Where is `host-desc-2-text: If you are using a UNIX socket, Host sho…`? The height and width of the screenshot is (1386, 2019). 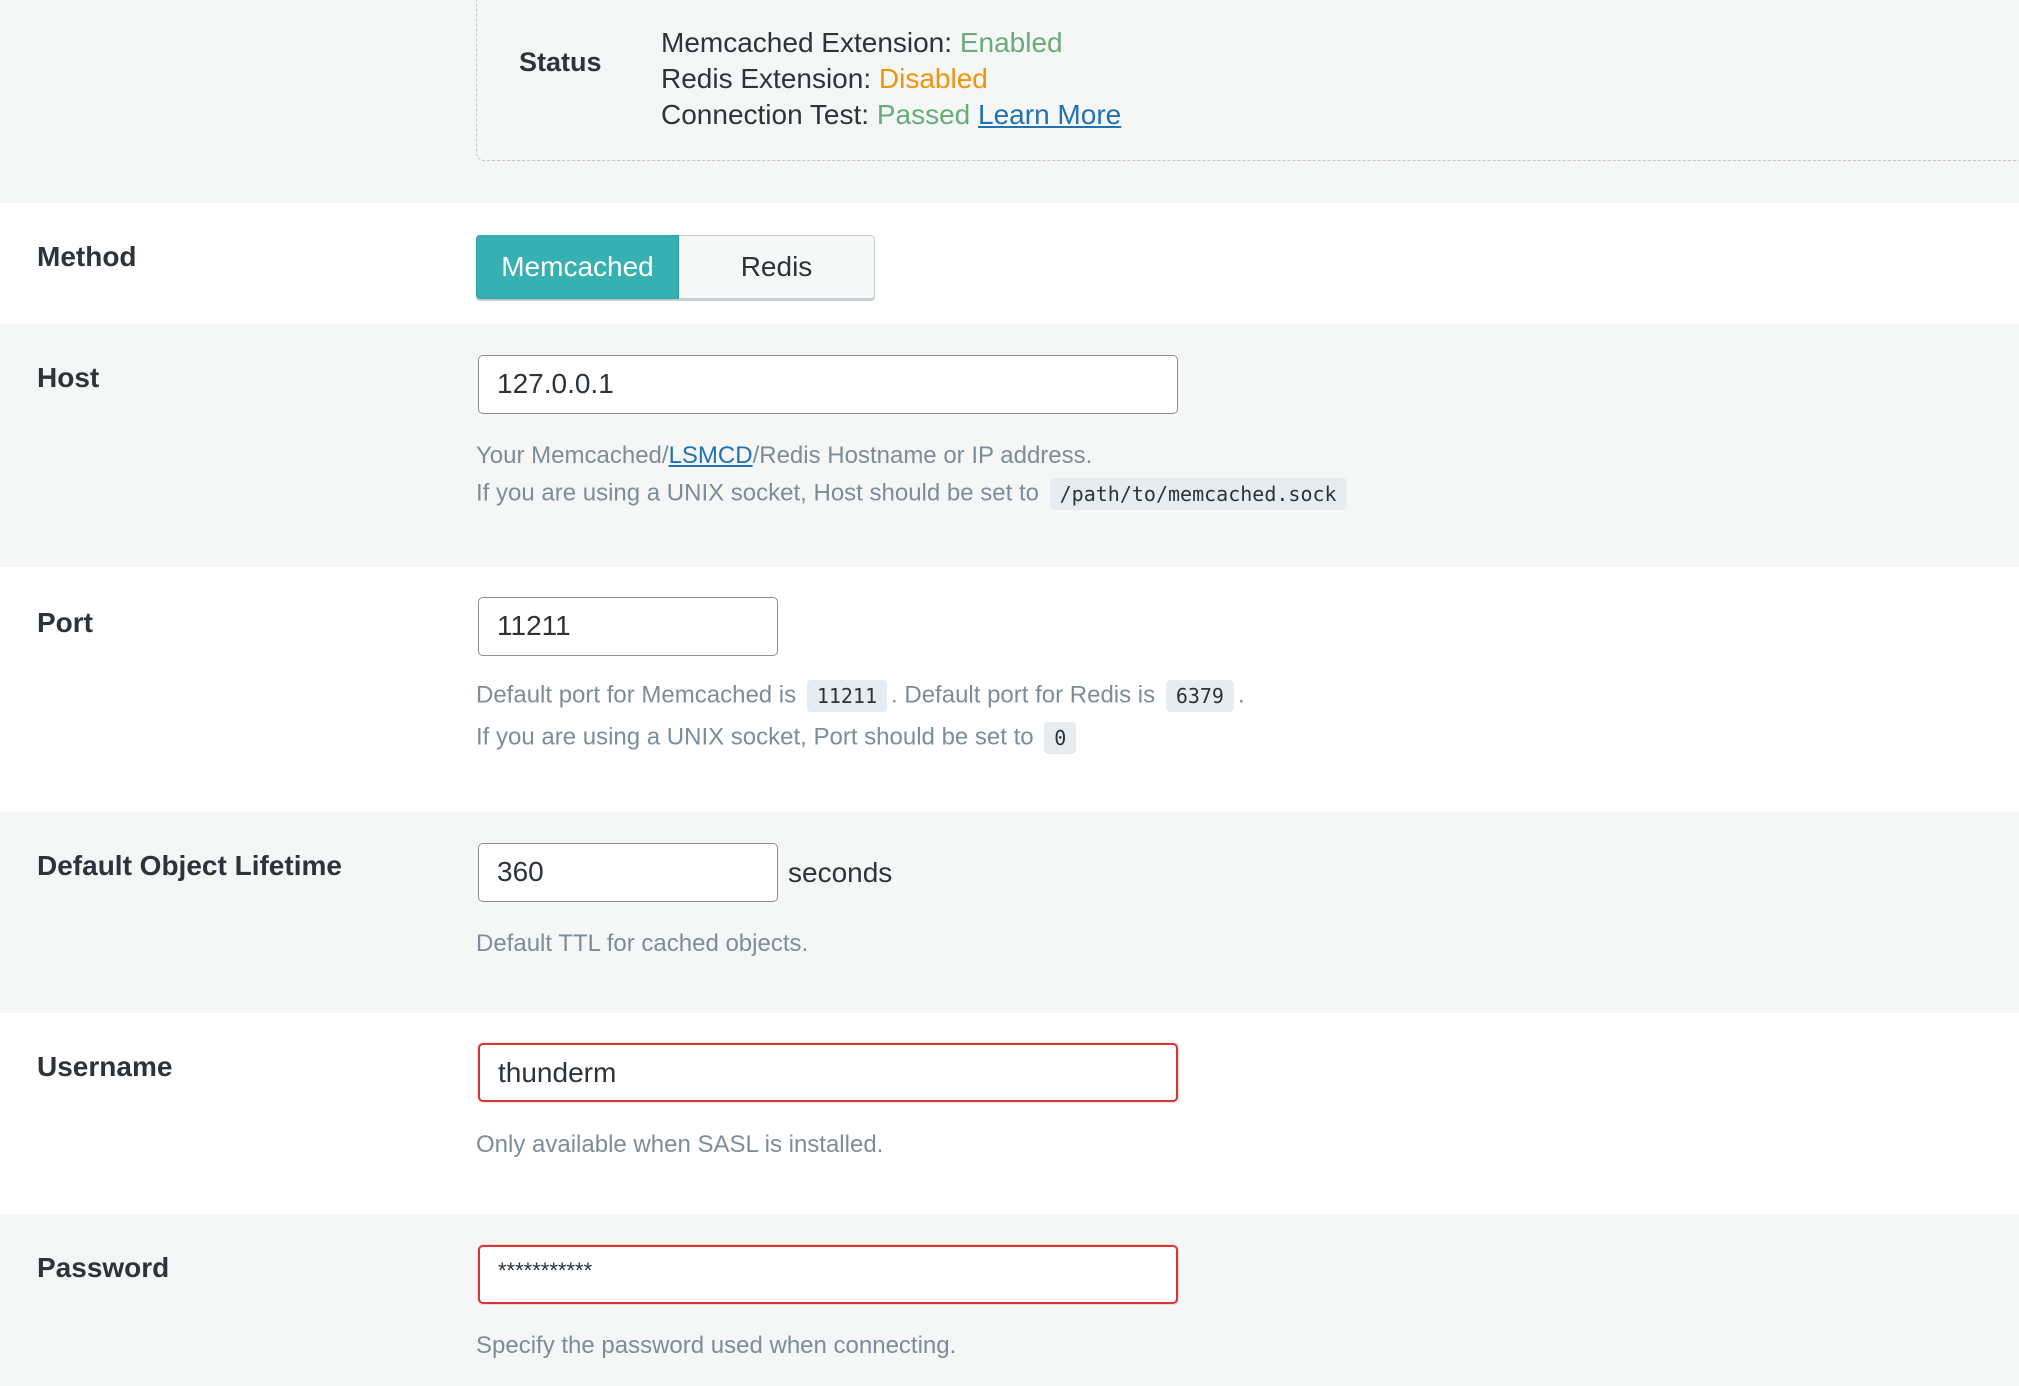 host-desc-2-text: If you are using a UNIX socket, Host sho… is located at coordinates (757, 493).